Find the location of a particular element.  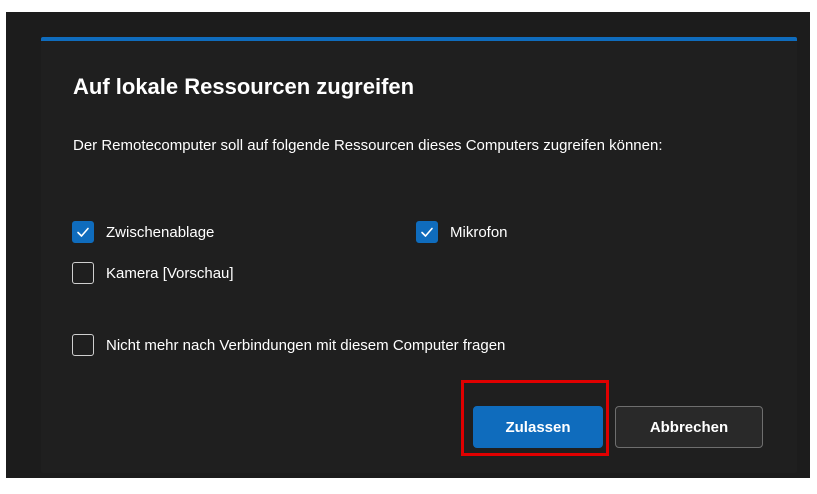

cancel-button: Abbrechen is located at coordinates (689, 427).